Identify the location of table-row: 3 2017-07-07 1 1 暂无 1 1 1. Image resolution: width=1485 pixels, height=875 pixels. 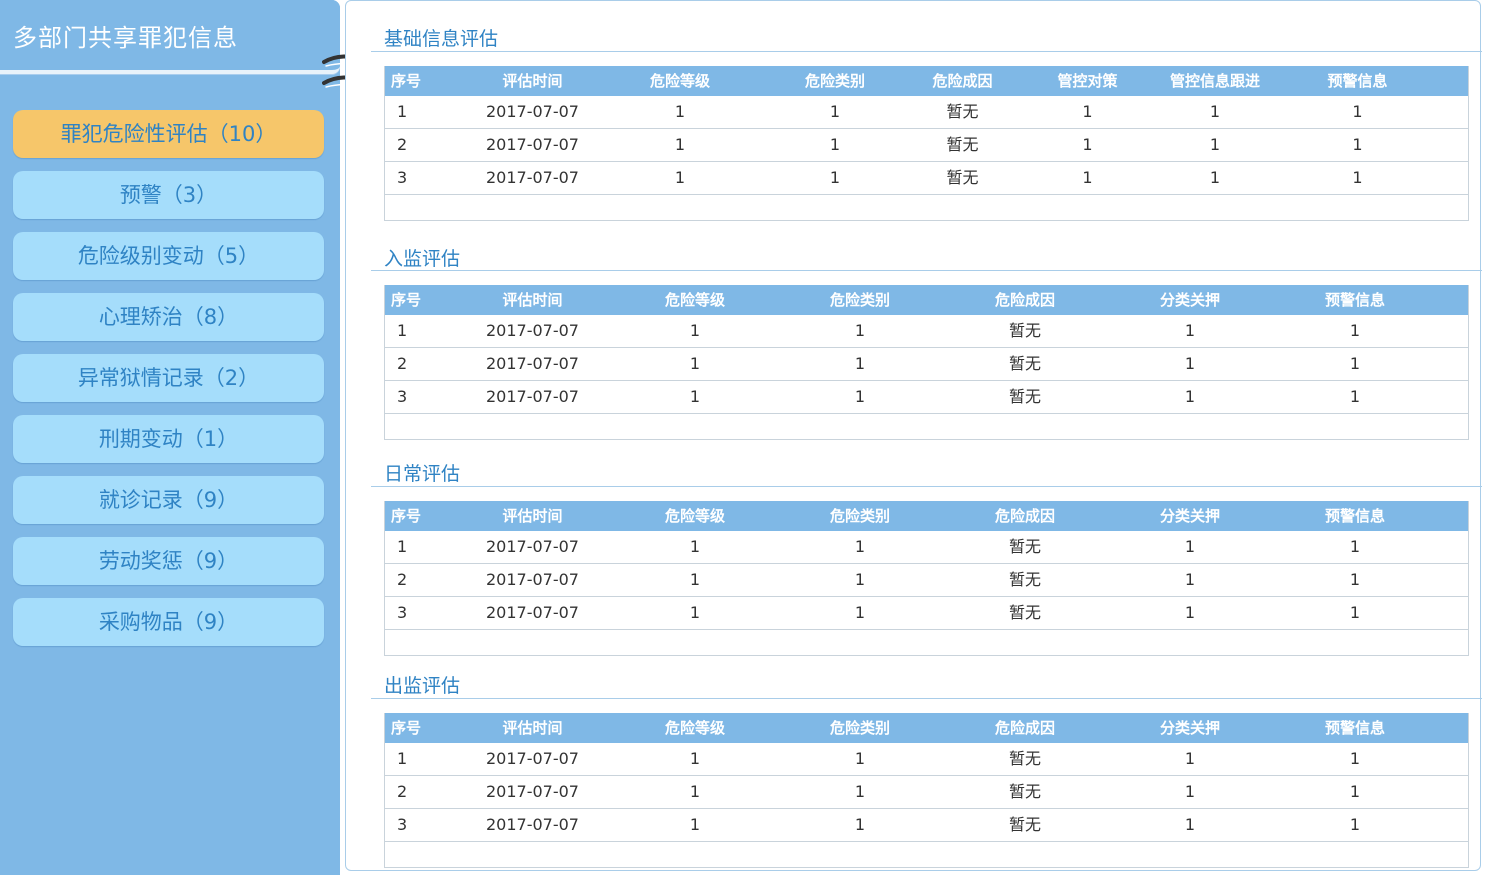
(926, 178).